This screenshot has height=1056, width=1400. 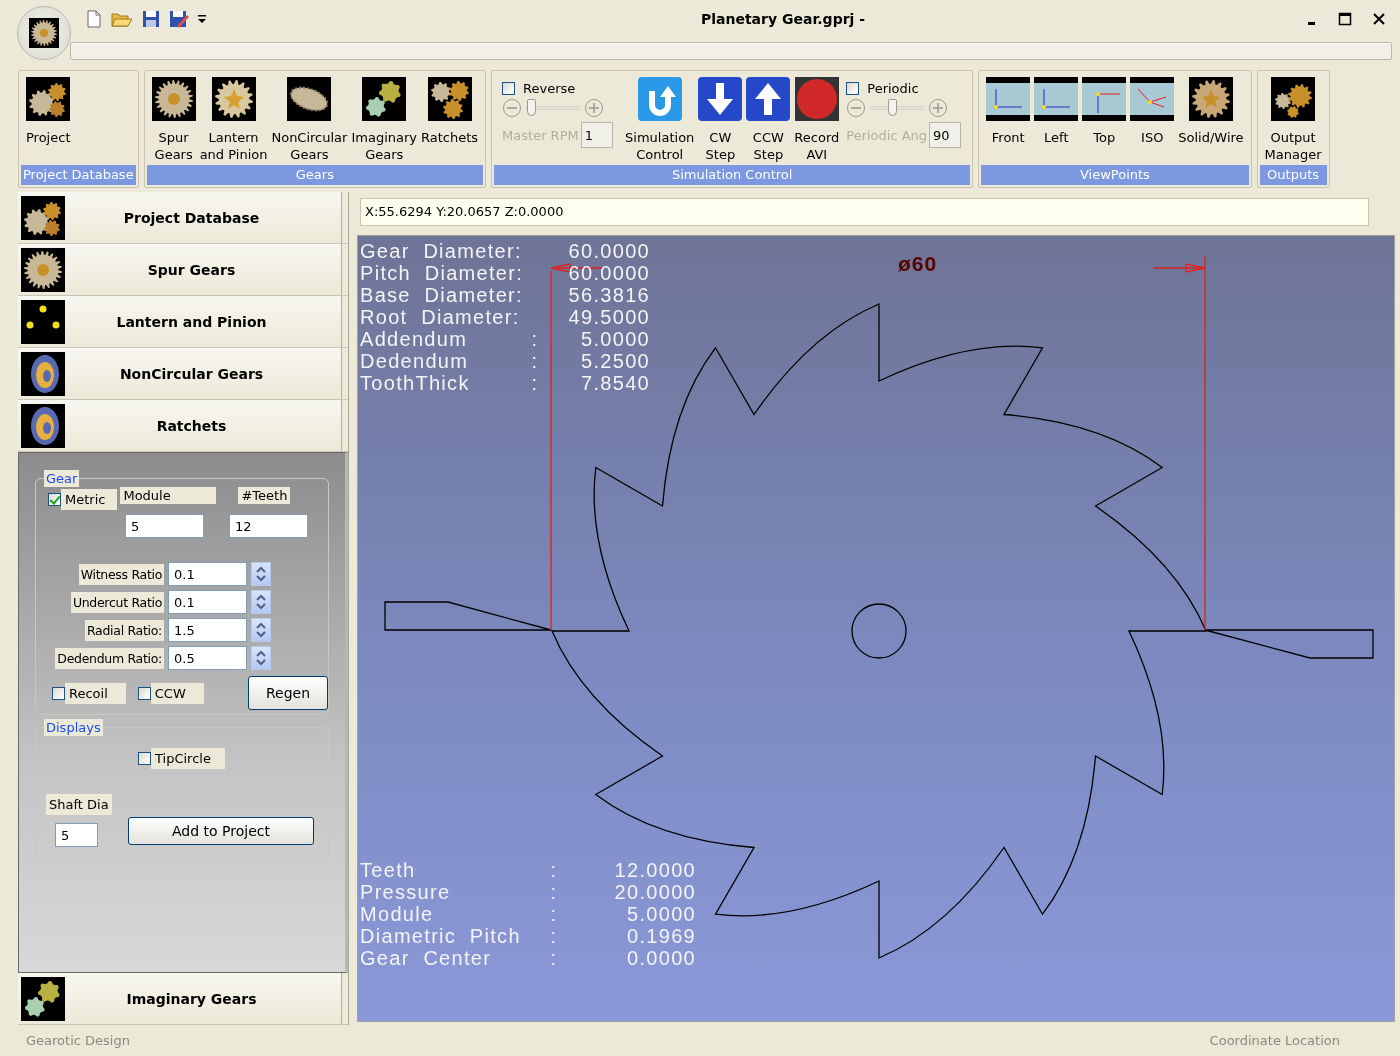 I want to click on ribbon-button: Solid/Wire, so click(x=1211, y=121).